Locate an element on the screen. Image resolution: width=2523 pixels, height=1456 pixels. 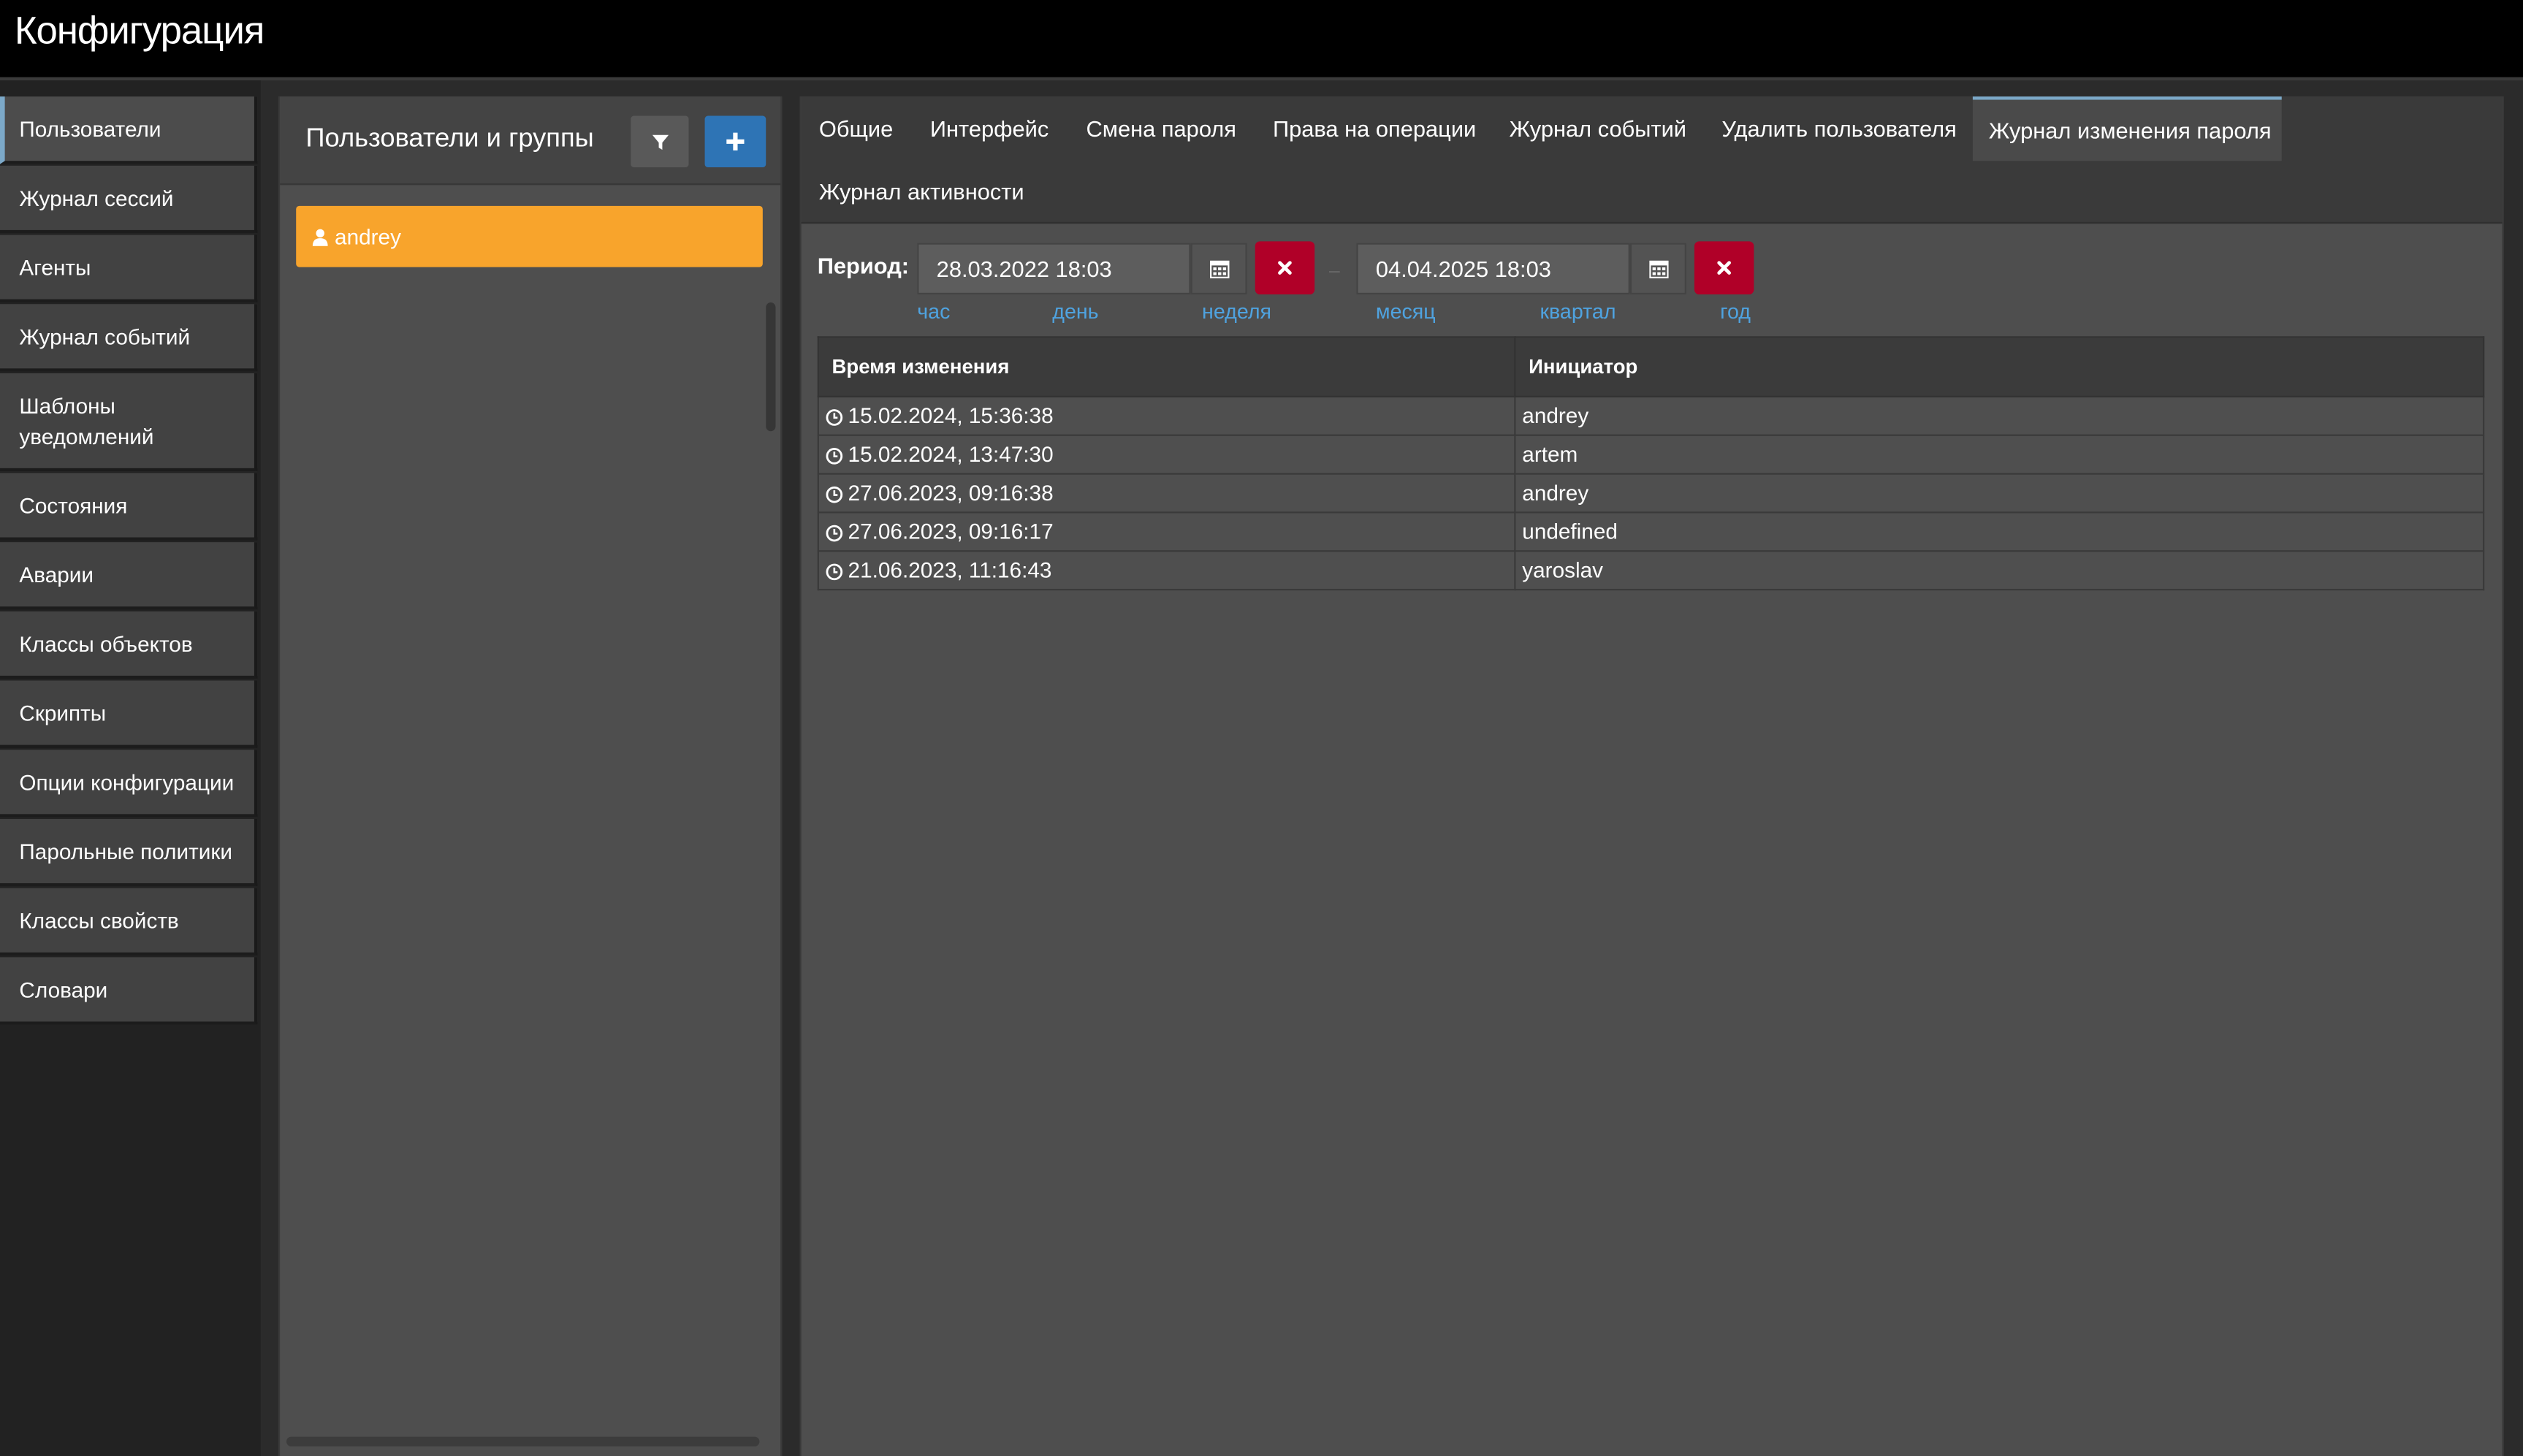
table-row: 27.06.2023, 09:16:17 undefined is located at coordinates (1651, 531).